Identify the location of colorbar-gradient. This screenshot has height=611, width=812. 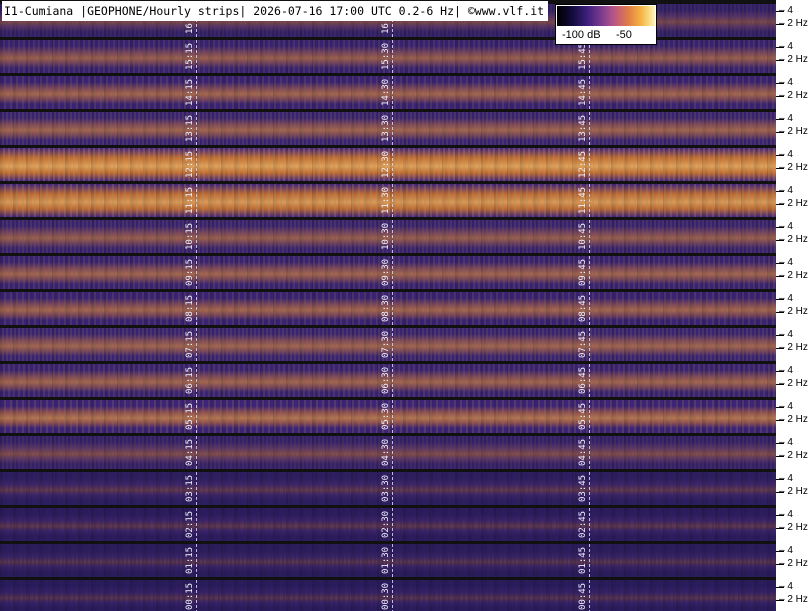
(606, 16).